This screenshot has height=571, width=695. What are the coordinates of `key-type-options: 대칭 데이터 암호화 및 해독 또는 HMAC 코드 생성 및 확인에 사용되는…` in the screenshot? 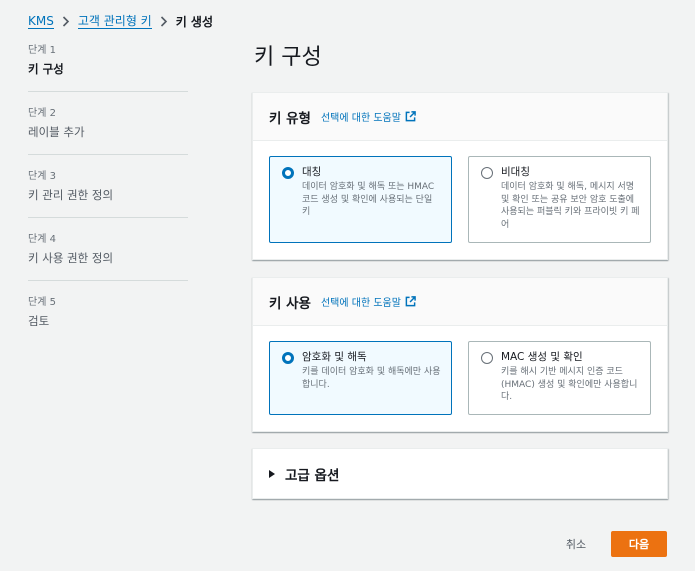 It's located at (460, 200).